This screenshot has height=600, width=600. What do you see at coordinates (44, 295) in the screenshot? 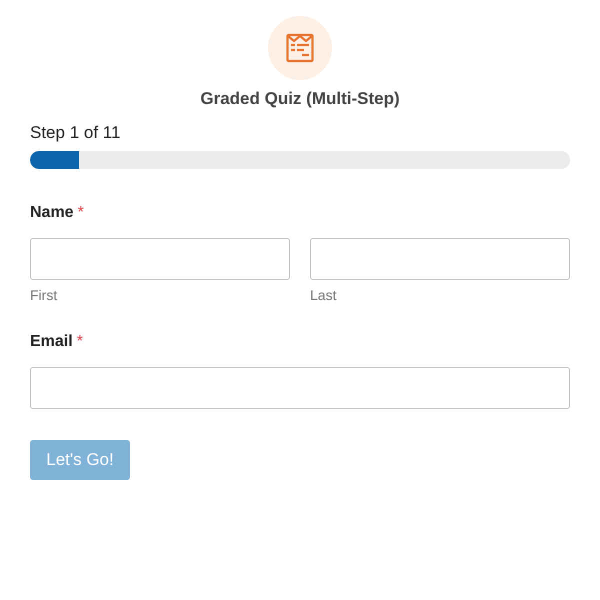
I see `field-sublabel: First` at bounding box center [44, 295].